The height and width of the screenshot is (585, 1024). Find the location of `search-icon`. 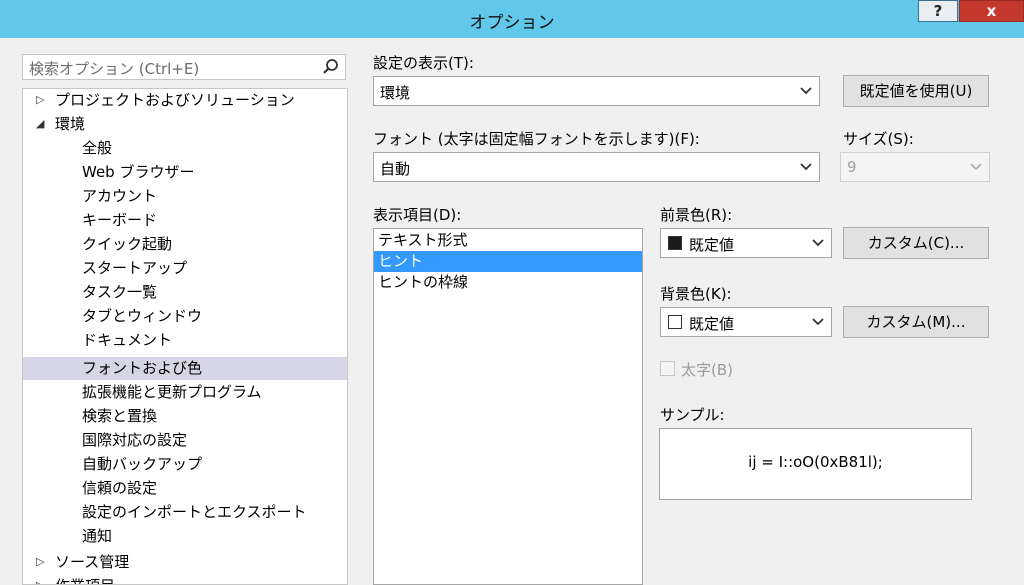

search-icon is located at coordinates (331, 67).